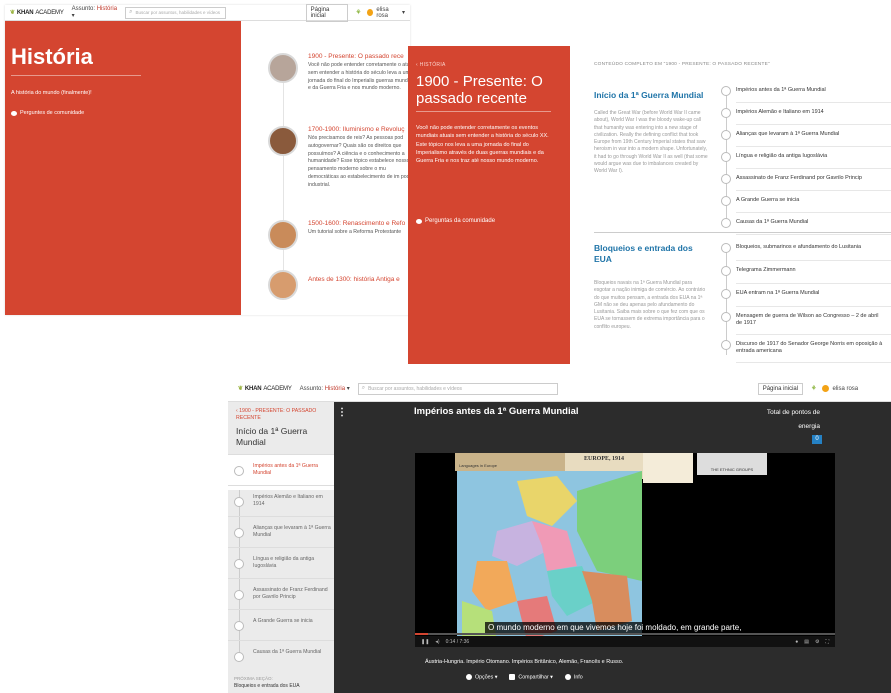 This screenshot has height=693, width=891. Describe the element at coordinates (421, 634) in the screenshot. I see `progress-fill` at that location.